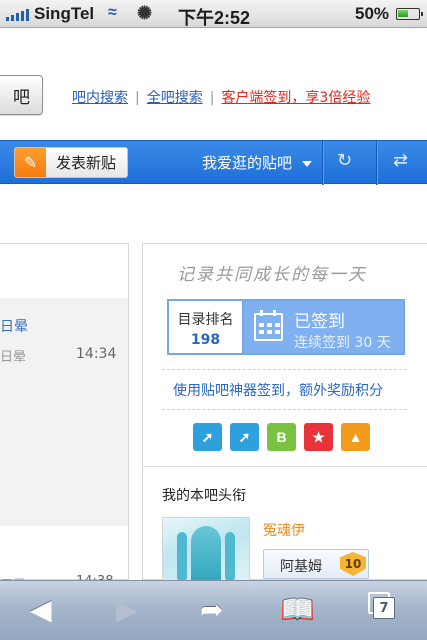 The width and height of the screenshot is (427, 640). What do you see at coordinates (278, 390) in the screenshot?
I see `tool-signin-link: 使用贴吧神器签到，额外奖励积分` at bounding box center [278, 390].